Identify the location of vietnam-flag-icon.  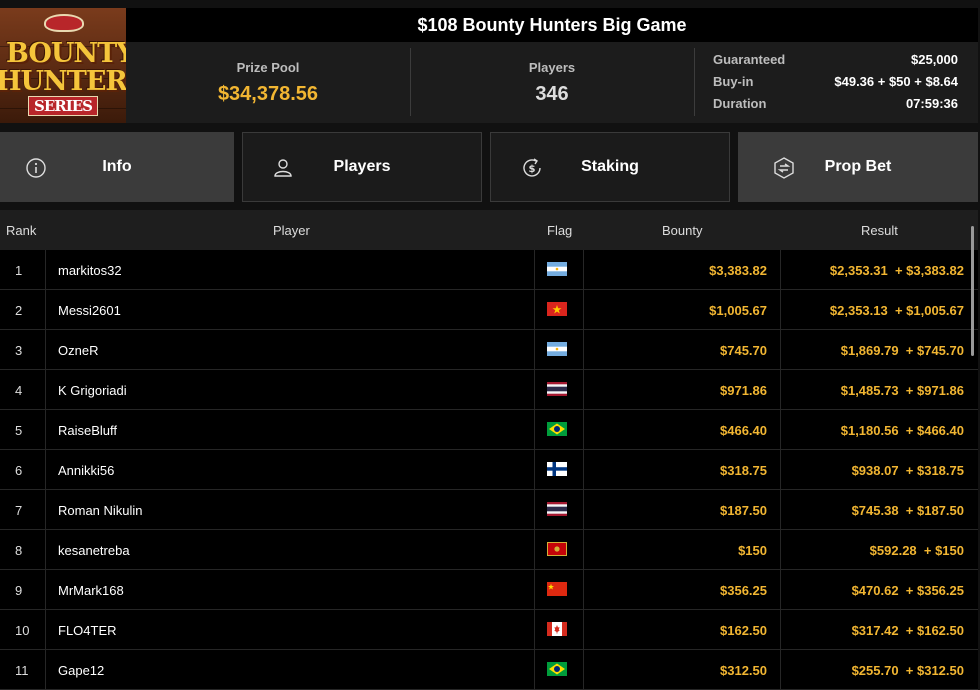
(557, 309).